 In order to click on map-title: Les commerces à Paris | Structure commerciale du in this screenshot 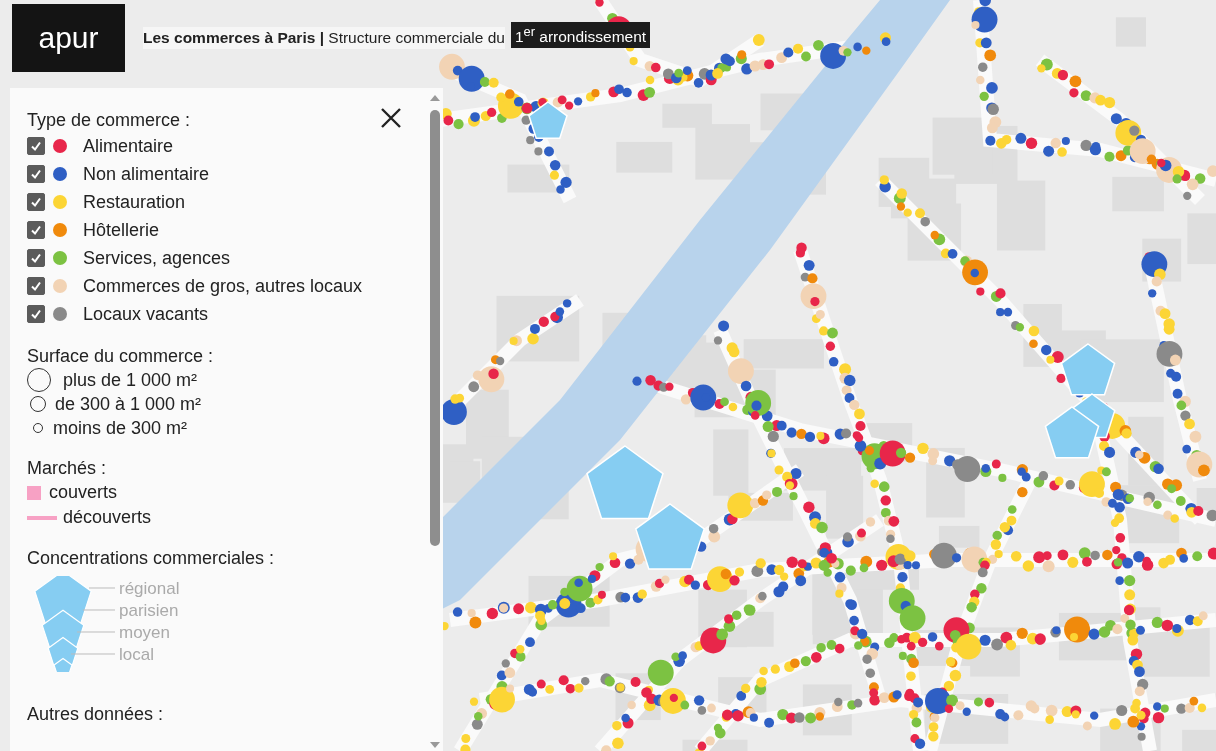, I will do `click(324, 38)`.